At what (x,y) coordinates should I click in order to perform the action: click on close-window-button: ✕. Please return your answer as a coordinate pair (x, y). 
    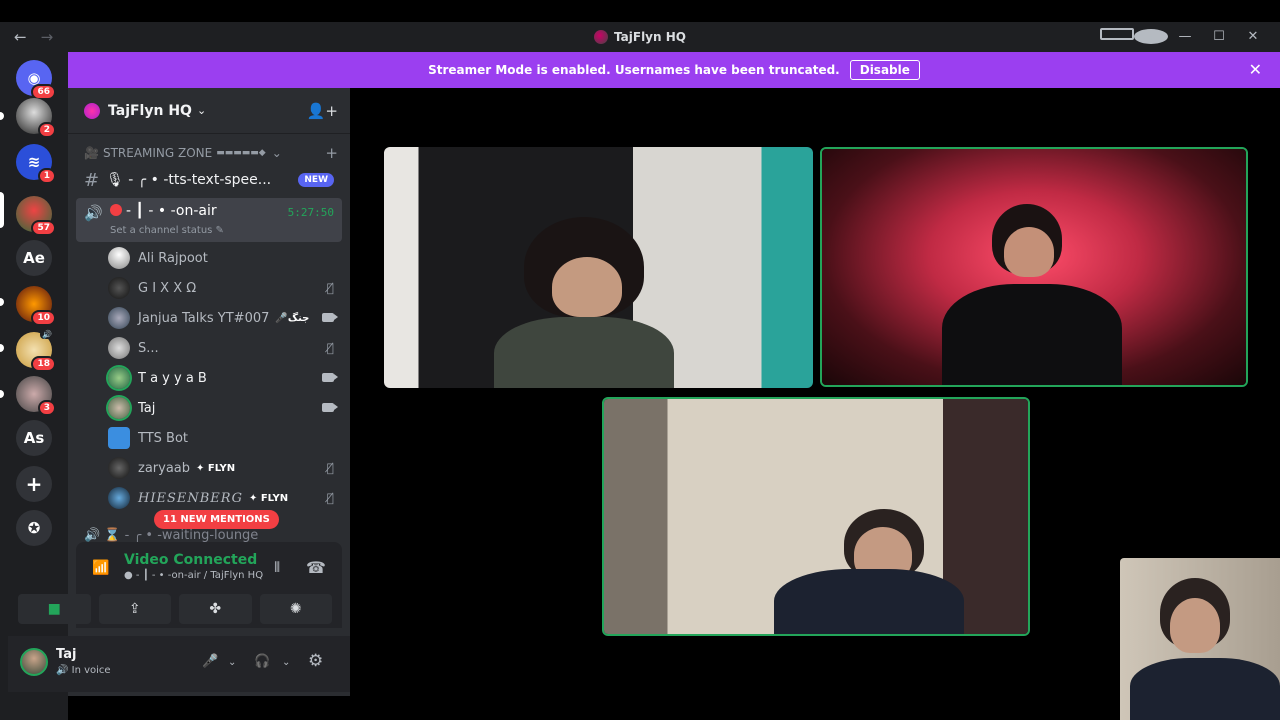
    Looking at the image, I should click on (1253, 36).